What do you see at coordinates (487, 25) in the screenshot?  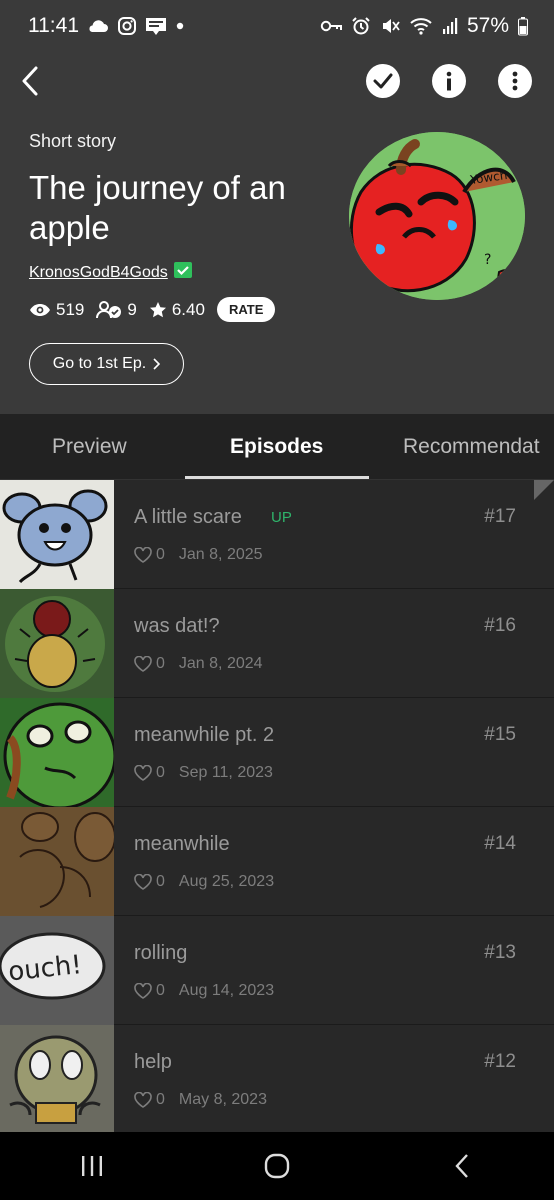 I see `battery-percent: 57%` at bounding box center [487, 25].